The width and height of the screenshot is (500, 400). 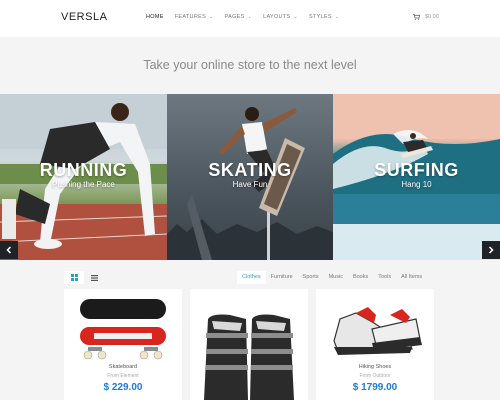 I want to click on filter-tools: Tools, so click(x=384, y=277).